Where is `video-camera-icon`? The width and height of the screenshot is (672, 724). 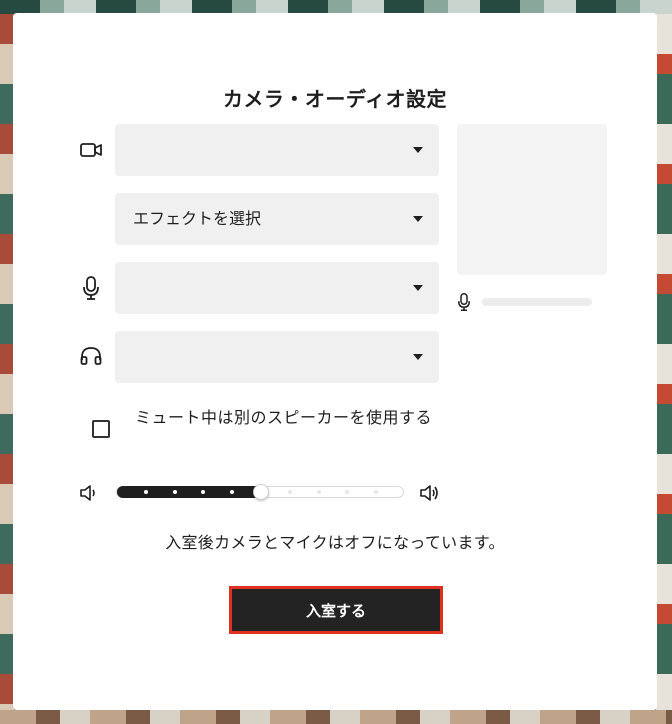 video-camera-icon is located at coordinates (91, 150).